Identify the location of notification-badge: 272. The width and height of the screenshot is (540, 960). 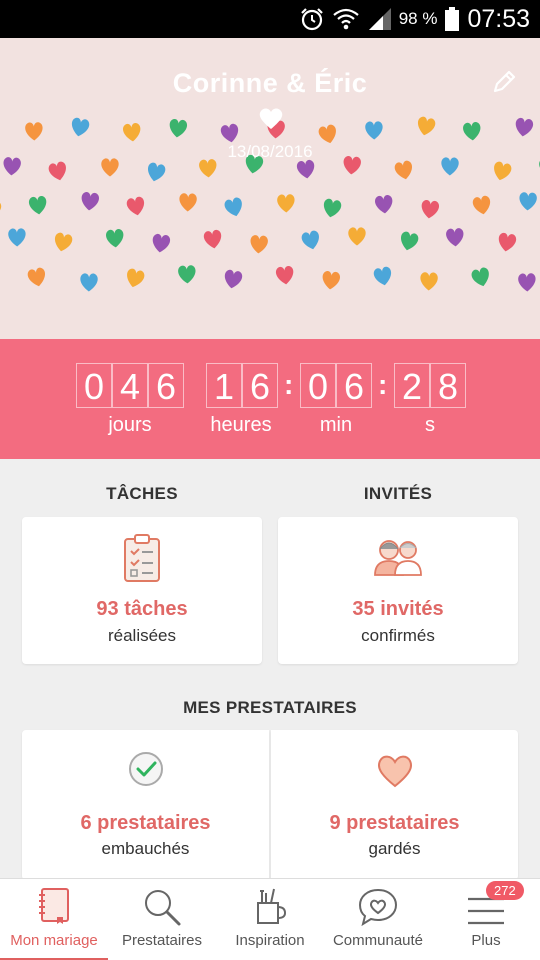
(505, 890).